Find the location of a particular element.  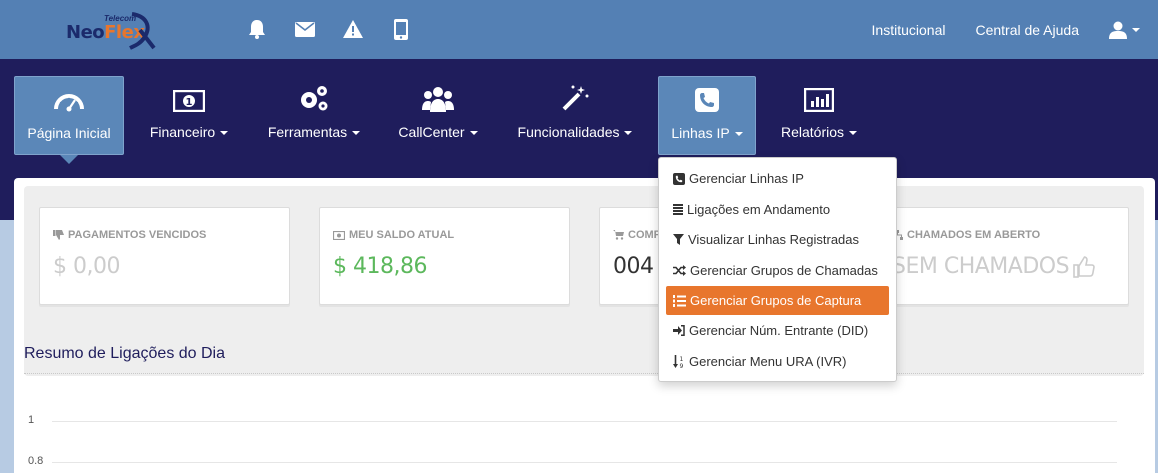

card-chamados-aberto: CHAMADOS EM ABERTO SEM CHAMADOS is located at coordinates (1003, 256).